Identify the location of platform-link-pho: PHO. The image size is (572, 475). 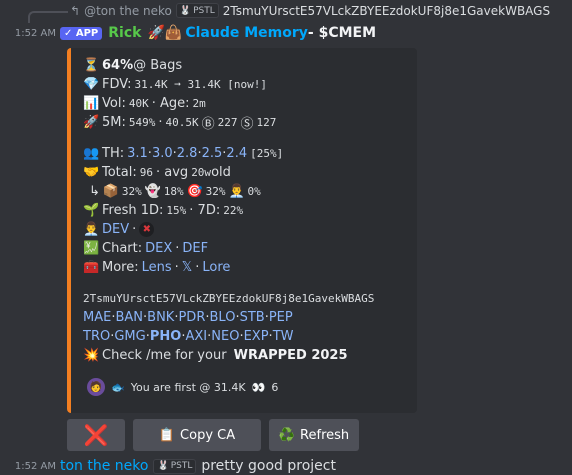
(165, 336).